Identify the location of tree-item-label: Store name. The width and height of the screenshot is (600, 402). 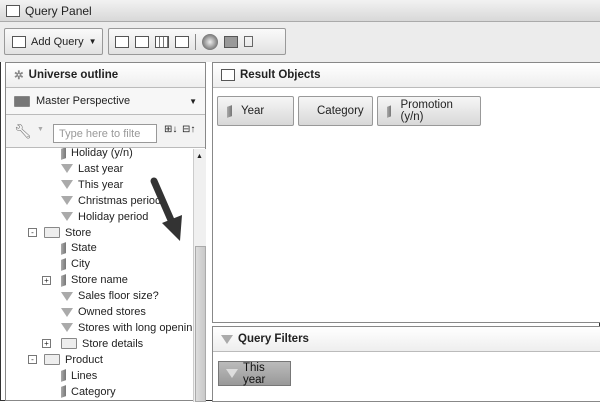
(99, 280).